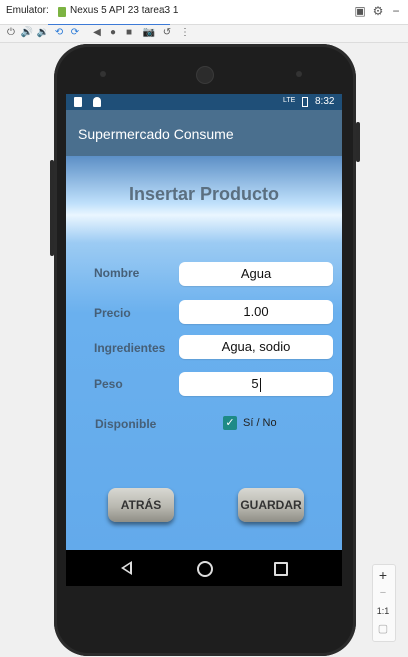 Image resolution: width=408 pixels, height=657 pixels. Describe the element at coordinates (204, 194) in the screenshot. I see `page-title: Insertar Producto` at that location.